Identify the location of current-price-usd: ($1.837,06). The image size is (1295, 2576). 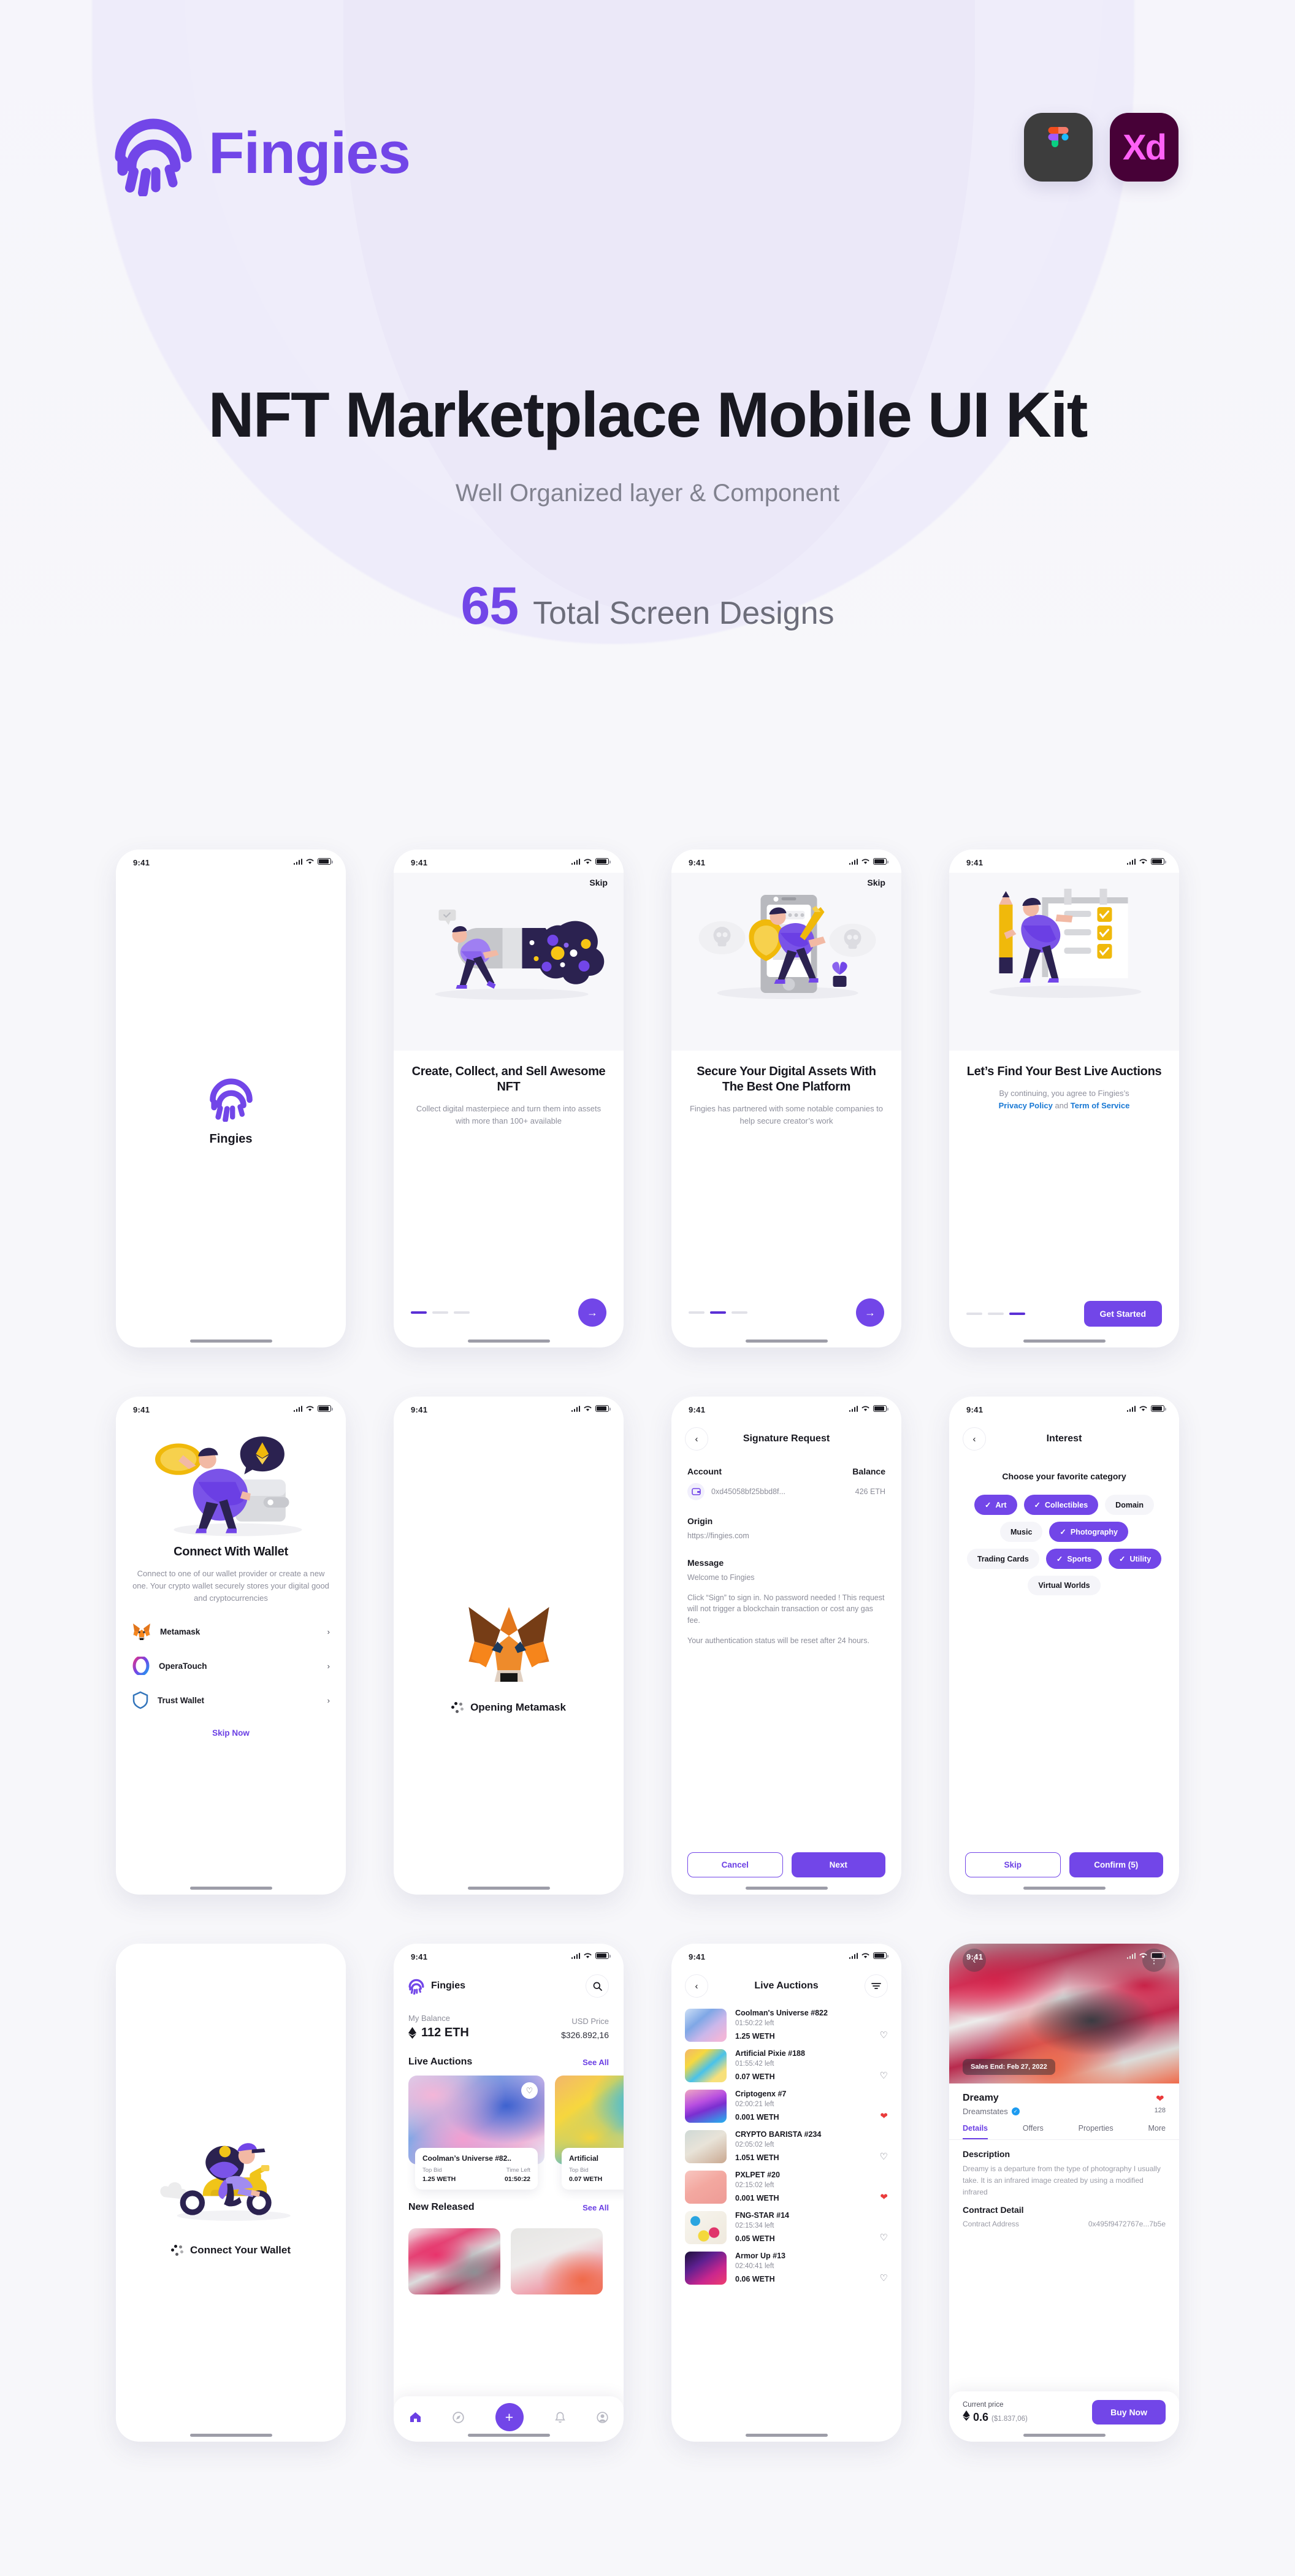
(1010, 2419).